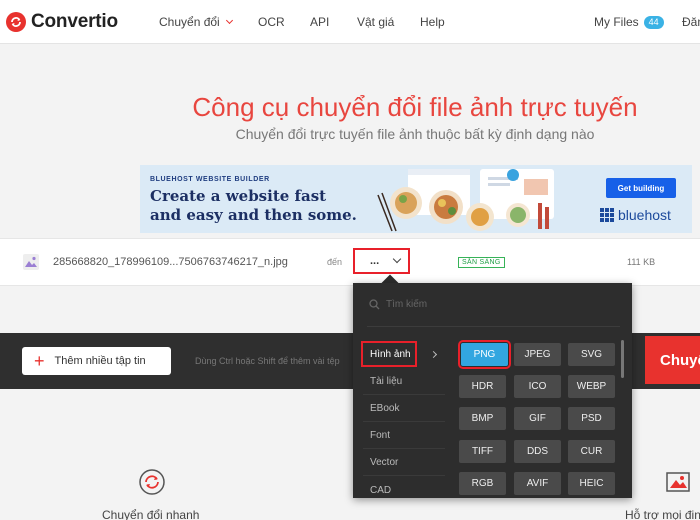 Image resolution: width=700 pixels, height=520 pixels. I want to click on ad-brand: bluehost, so click(635, 215).